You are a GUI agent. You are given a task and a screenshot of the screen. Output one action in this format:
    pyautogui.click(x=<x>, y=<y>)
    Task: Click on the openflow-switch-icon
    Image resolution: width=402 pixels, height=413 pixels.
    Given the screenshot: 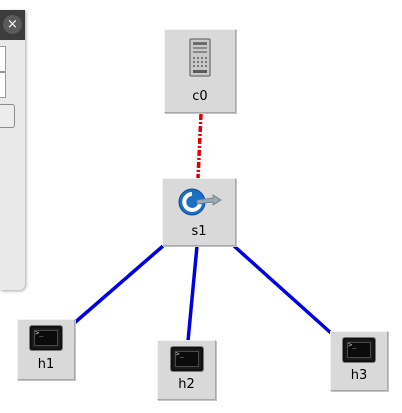 What is the action you would take?
    pyautogui.click(x=199, y=204)
    